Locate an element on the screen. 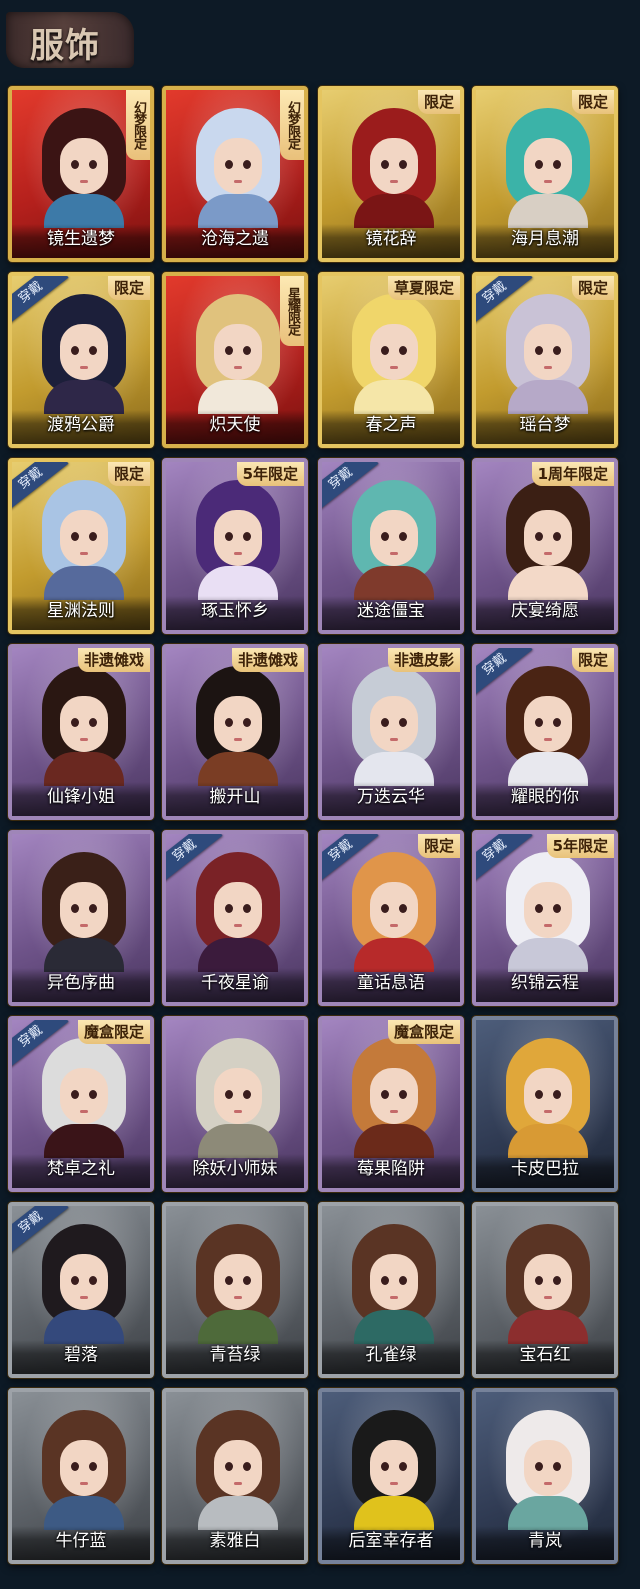 The width and height of the screenshot is (640, 1589). costume-card: 千夜星谕 穿戴 is located at coordinates (235, 918).